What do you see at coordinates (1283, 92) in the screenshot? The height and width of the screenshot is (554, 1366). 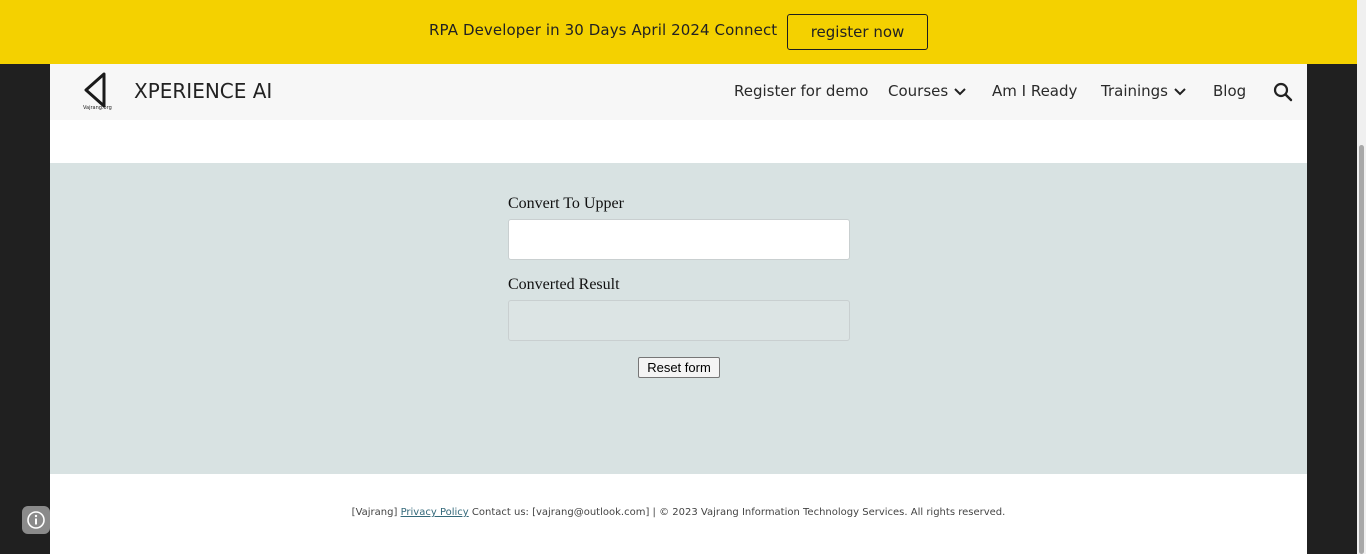 I see `search-icon` at bounding box center [1283, 92].